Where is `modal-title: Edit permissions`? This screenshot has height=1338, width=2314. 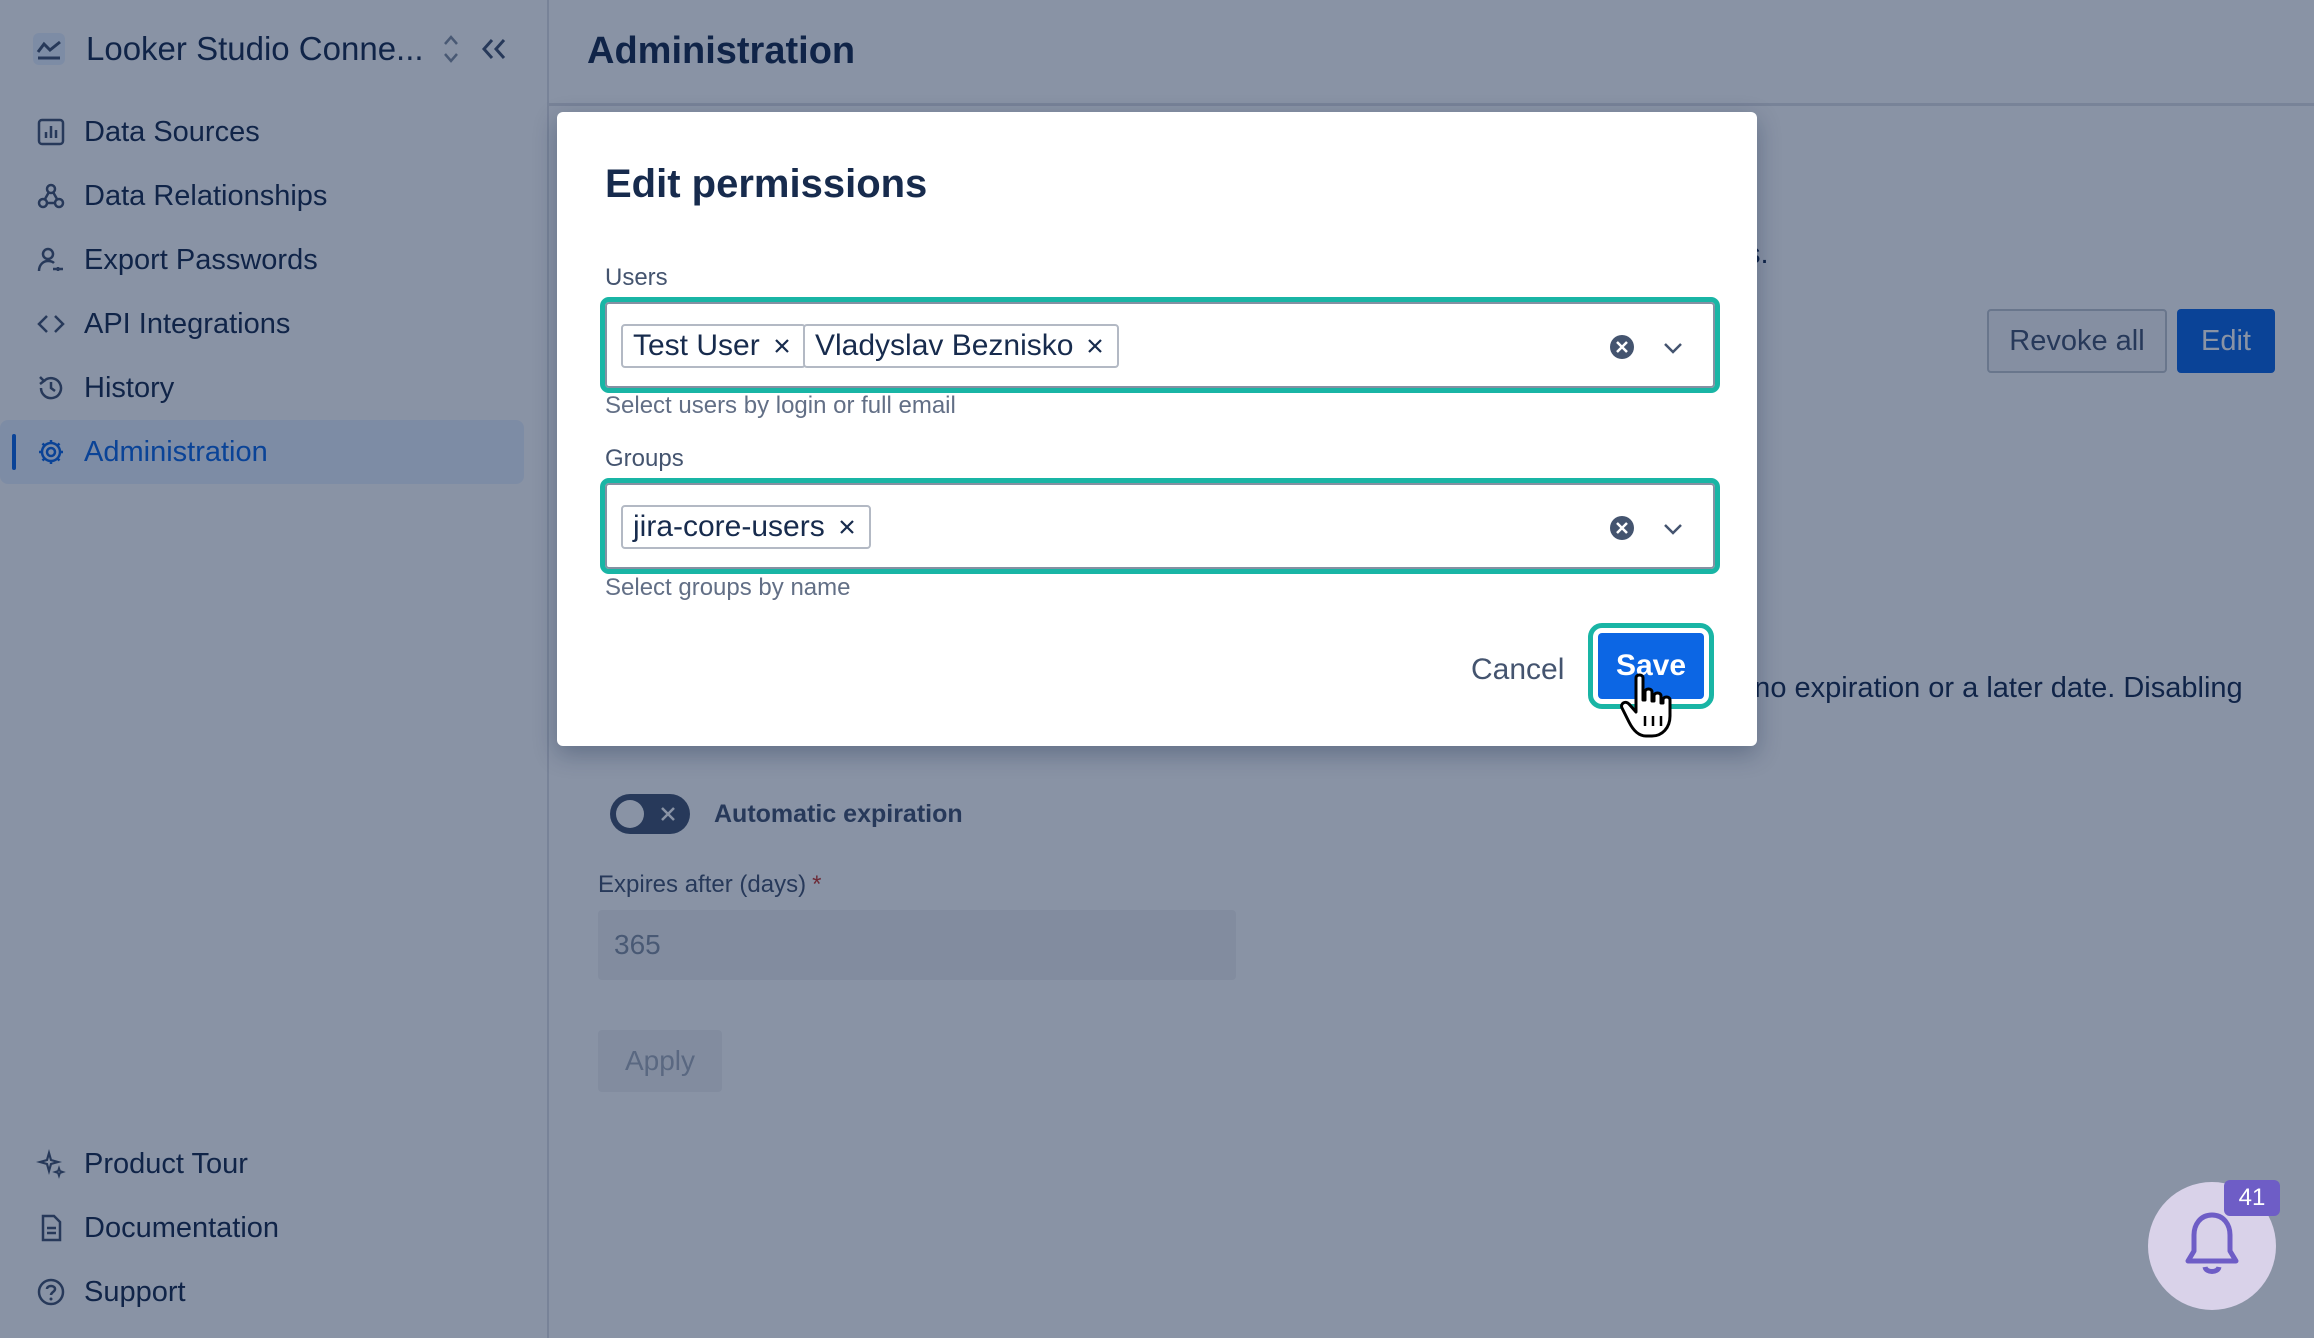 modal-title: Edit permissions is located at coordinates (766, 184).